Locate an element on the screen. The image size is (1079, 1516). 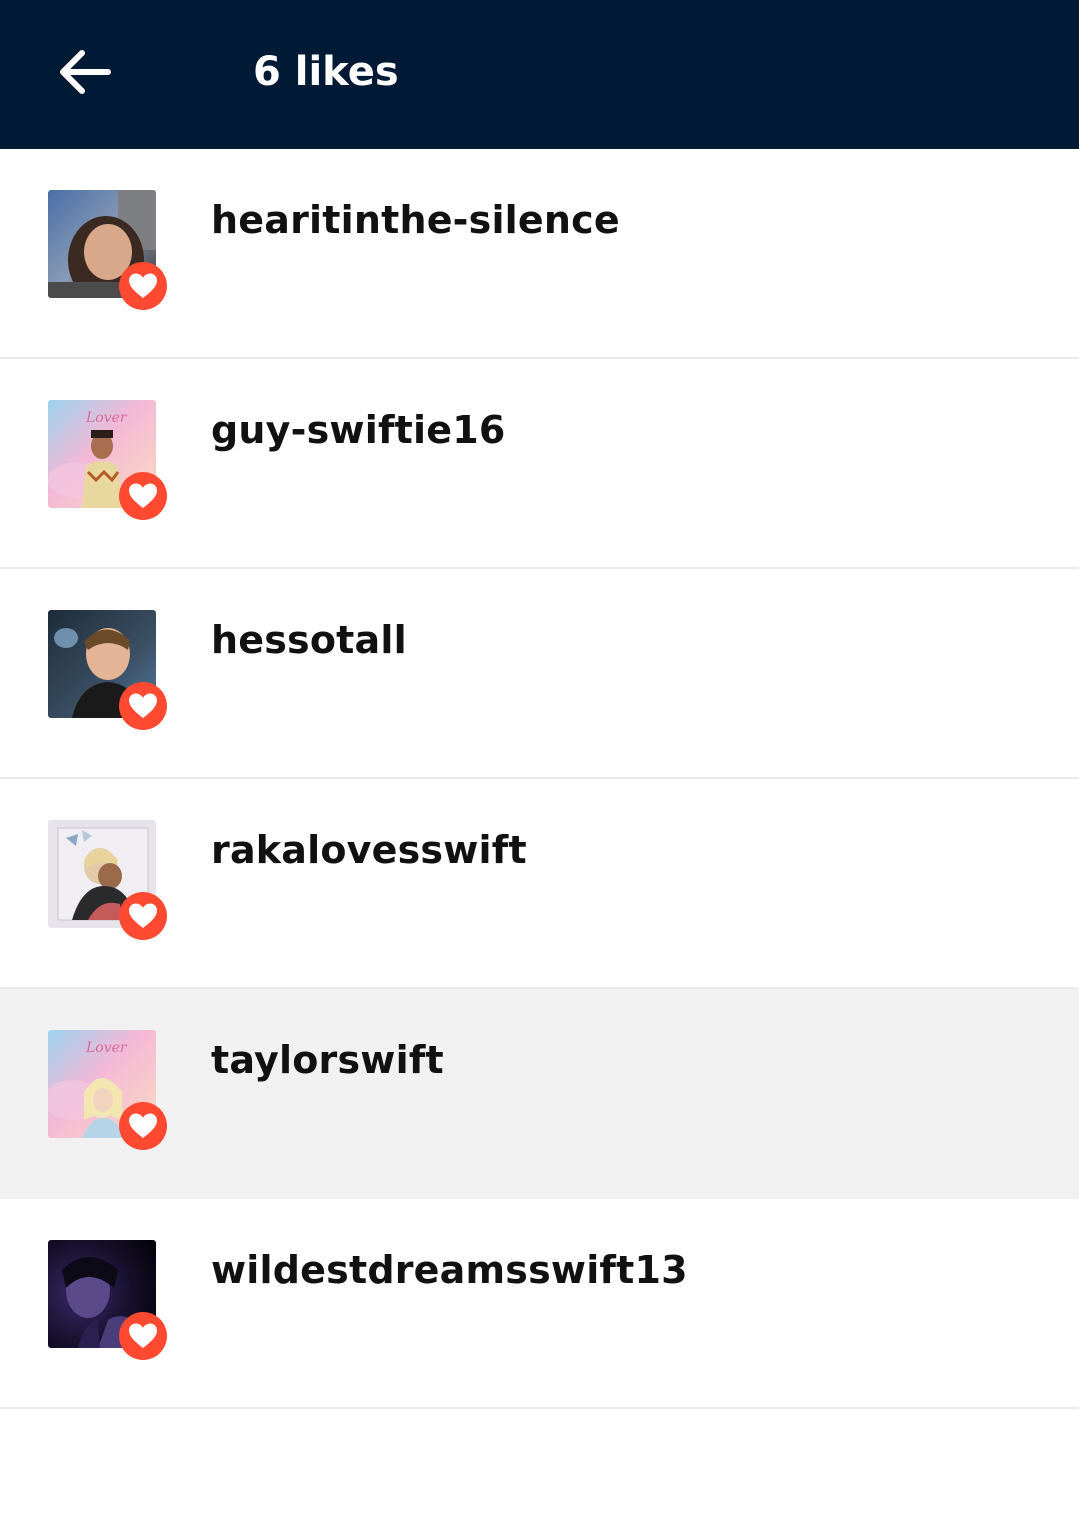
list-item: wildestdreamsswift13 is located at coordinates (539, 1304).